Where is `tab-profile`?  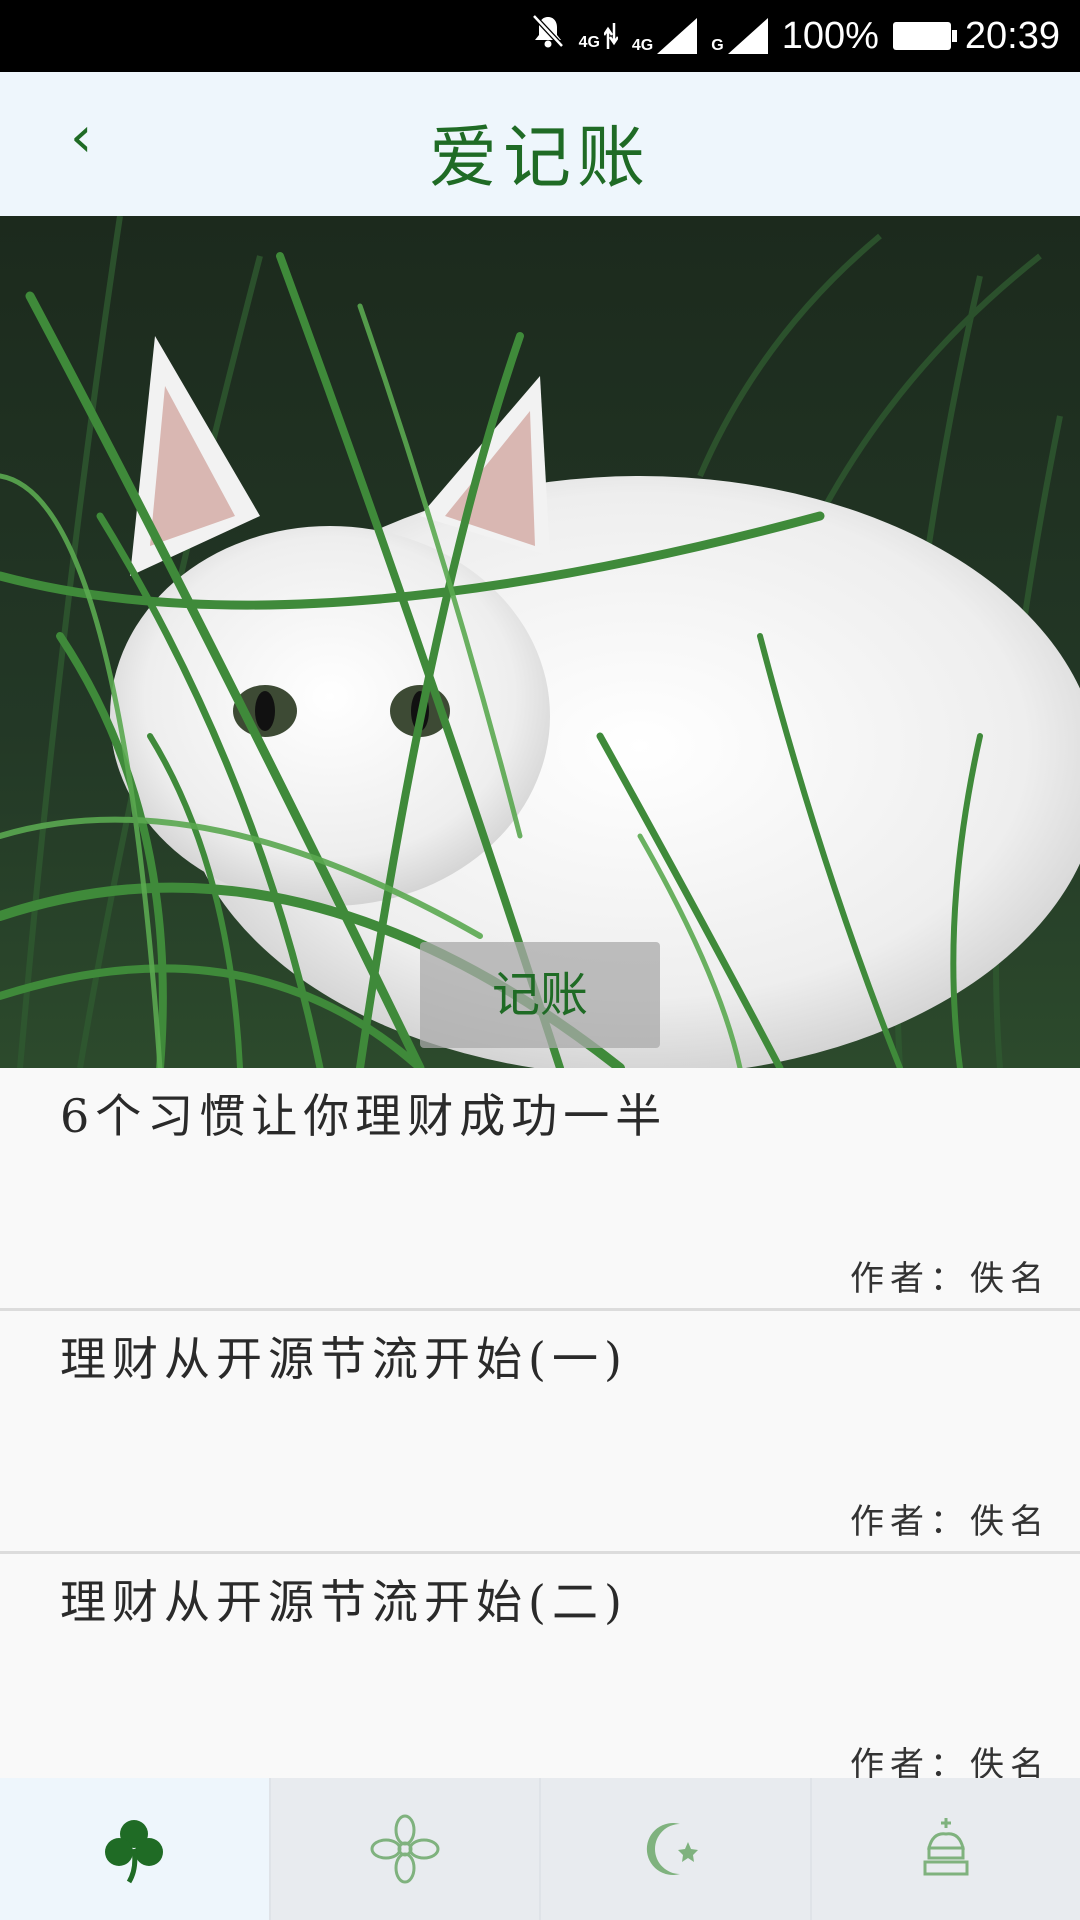 tab-profile is located at coordinates (946, 1849).